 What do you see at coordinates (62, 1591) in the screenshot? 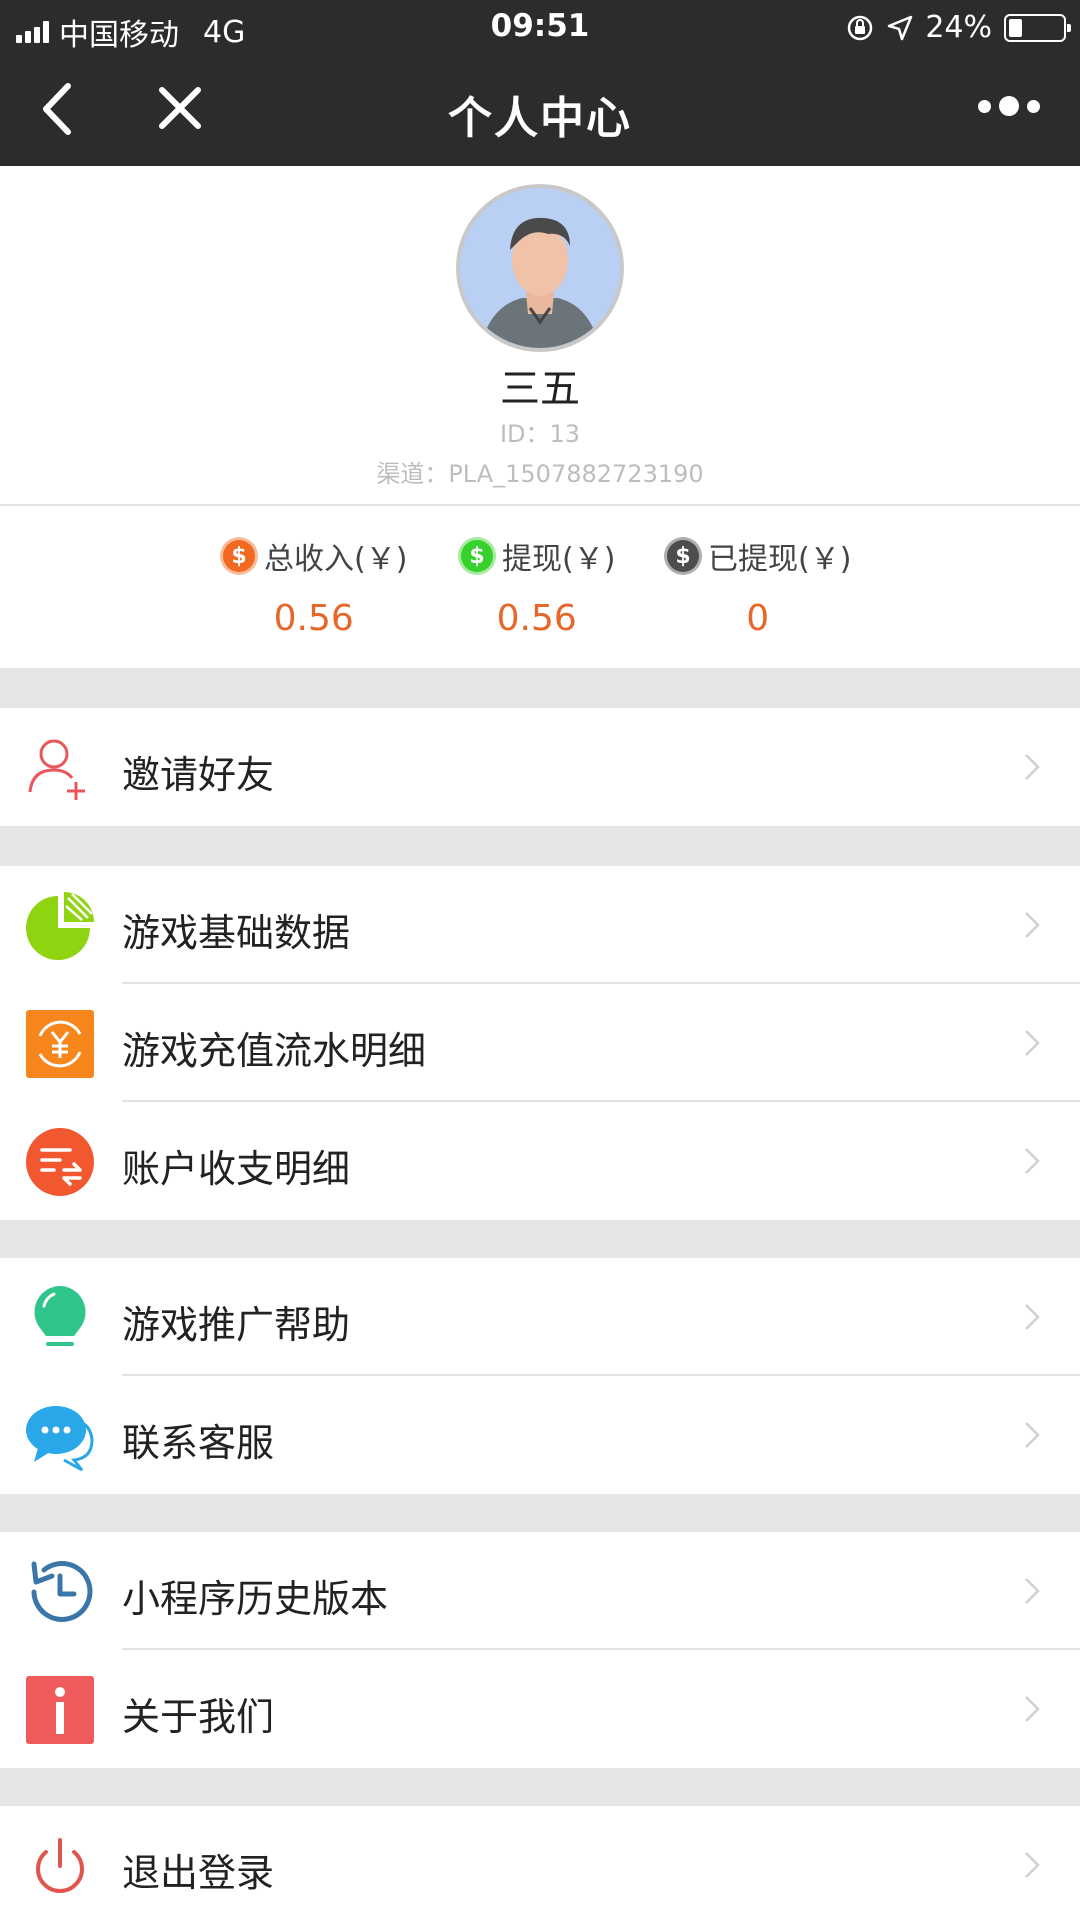
I see `history-icon` at bounding box center [62, 1591].